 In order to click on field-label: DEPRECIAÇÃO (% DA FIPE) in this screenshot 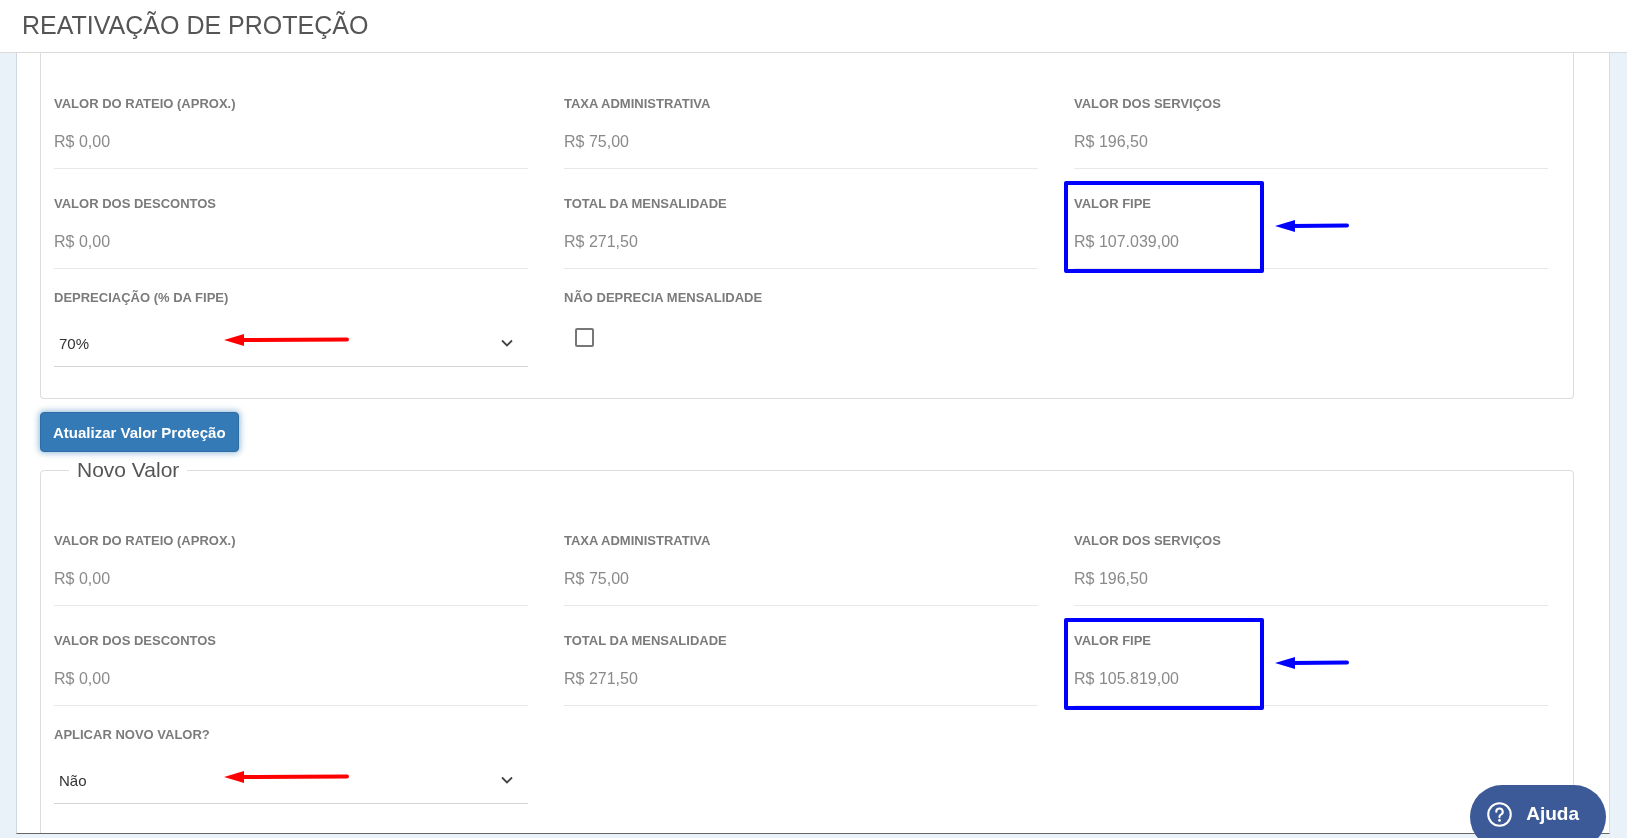, I will do `click(141, 298)`.